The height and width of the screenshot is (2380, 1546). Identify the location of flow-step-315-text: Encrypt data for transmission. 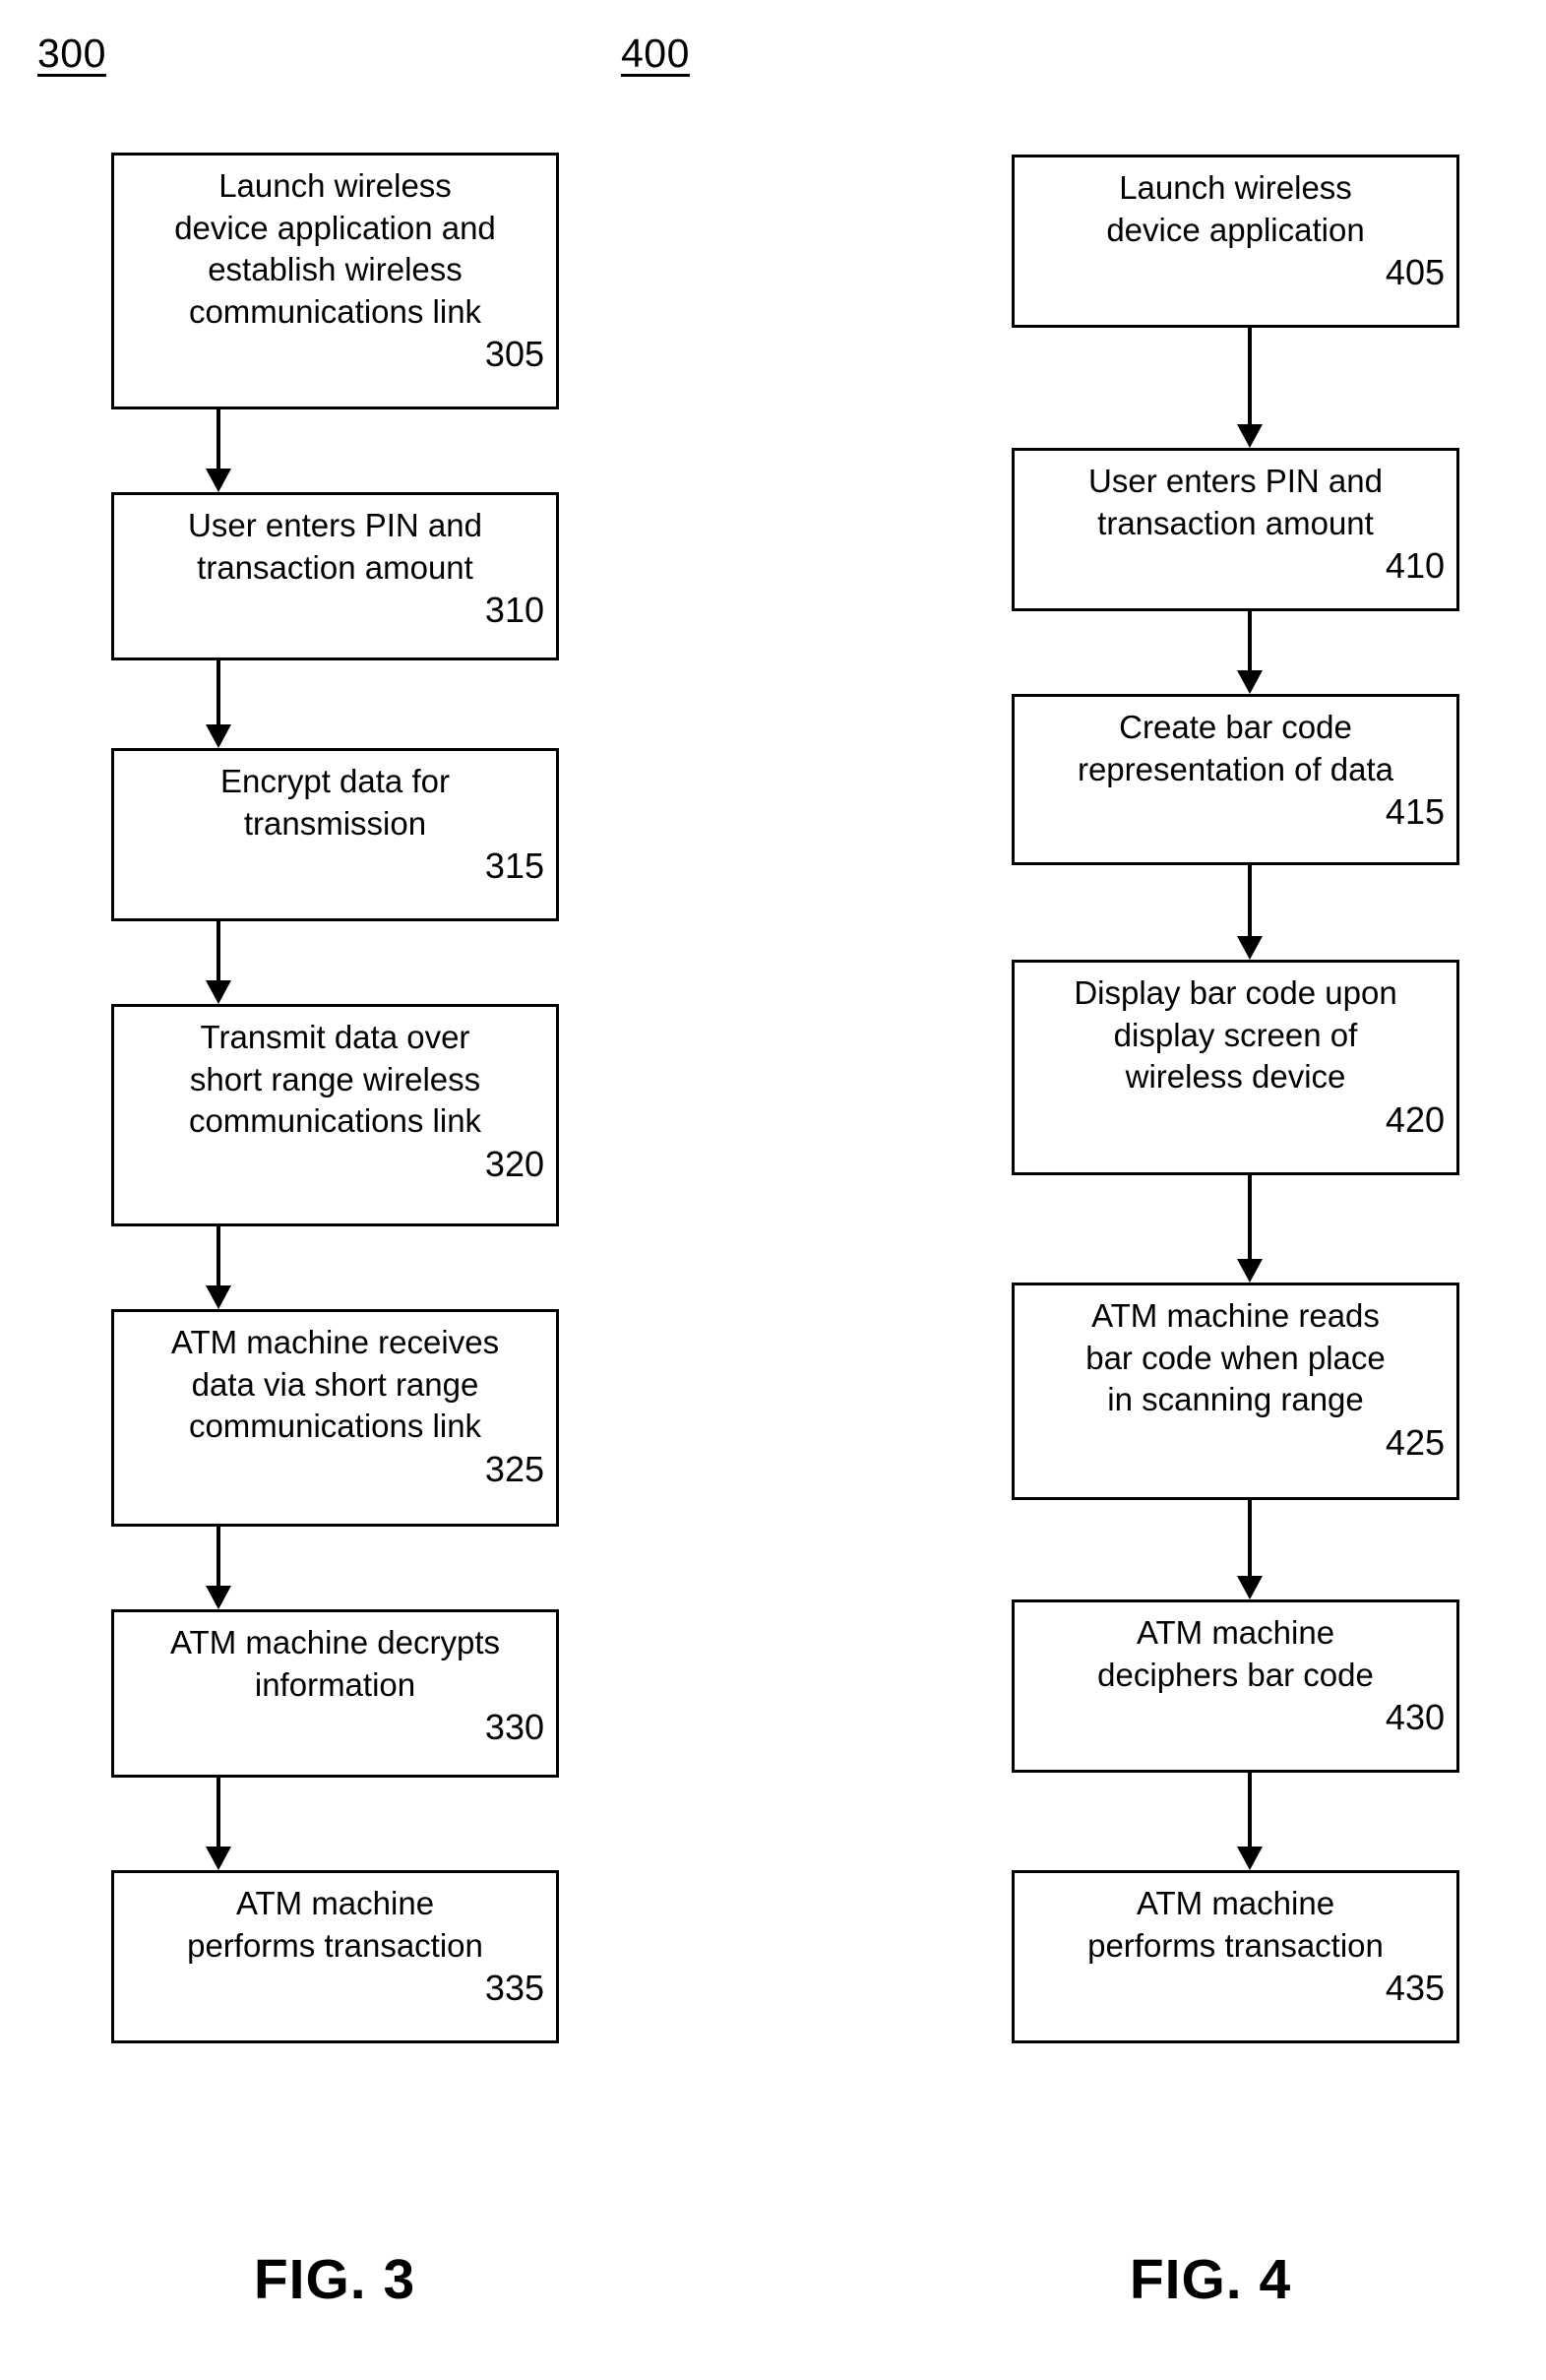
(335, 802).